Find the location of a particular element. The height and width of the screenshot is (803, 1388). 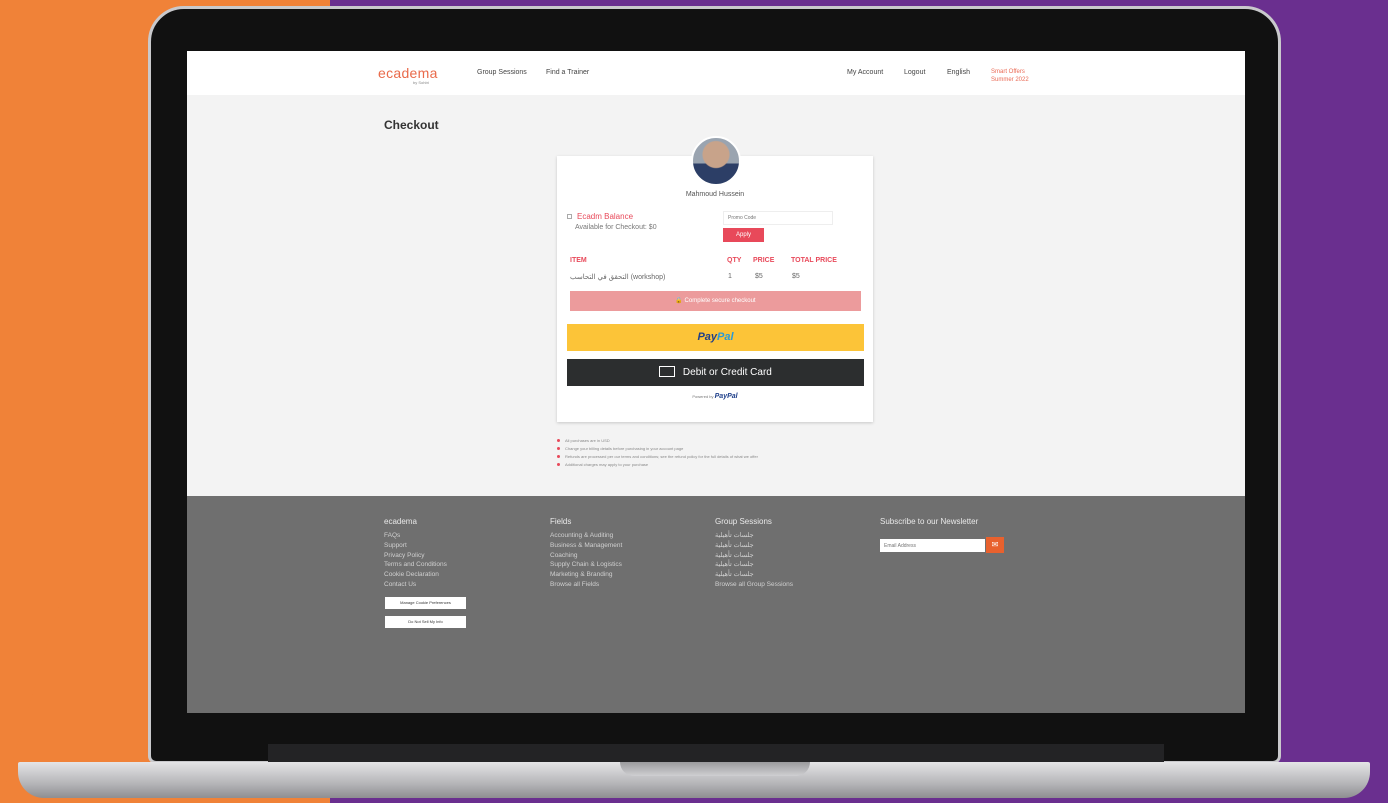

lock-icon: 🔒 is located at coordinates (679, 301).